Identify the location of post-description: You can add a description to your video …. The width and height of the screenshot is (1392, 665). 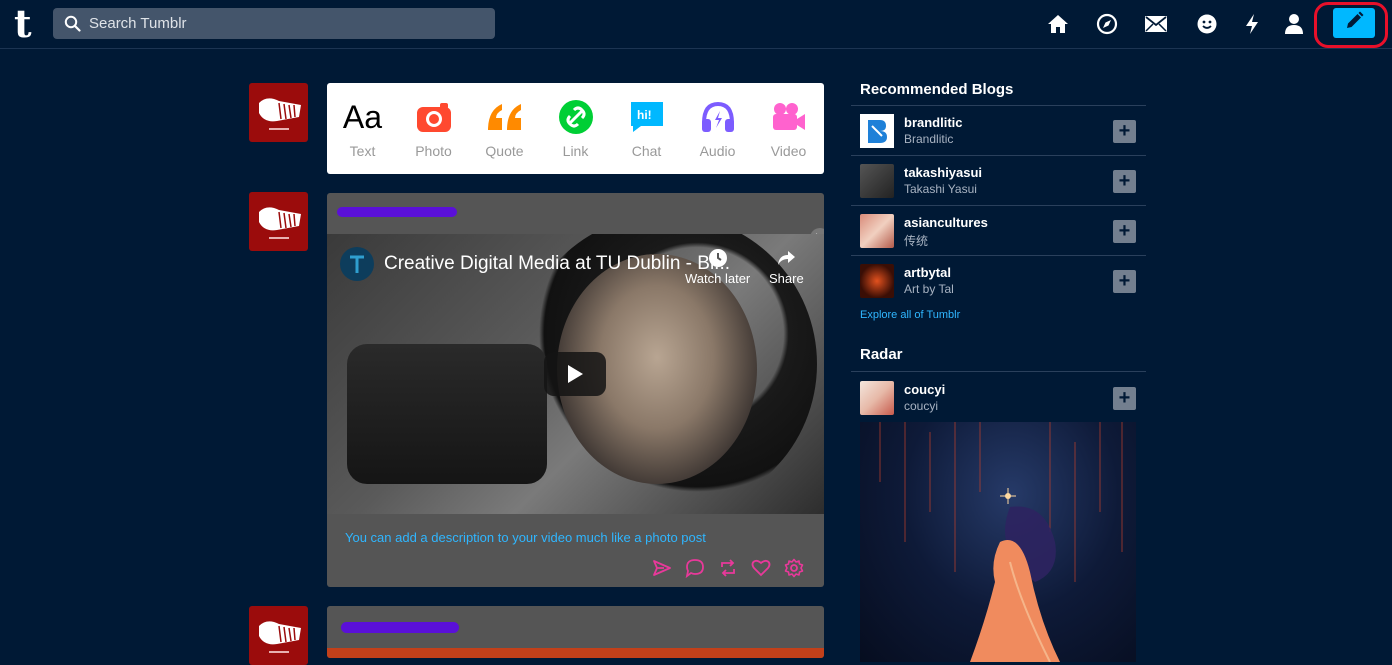
(525, 537).